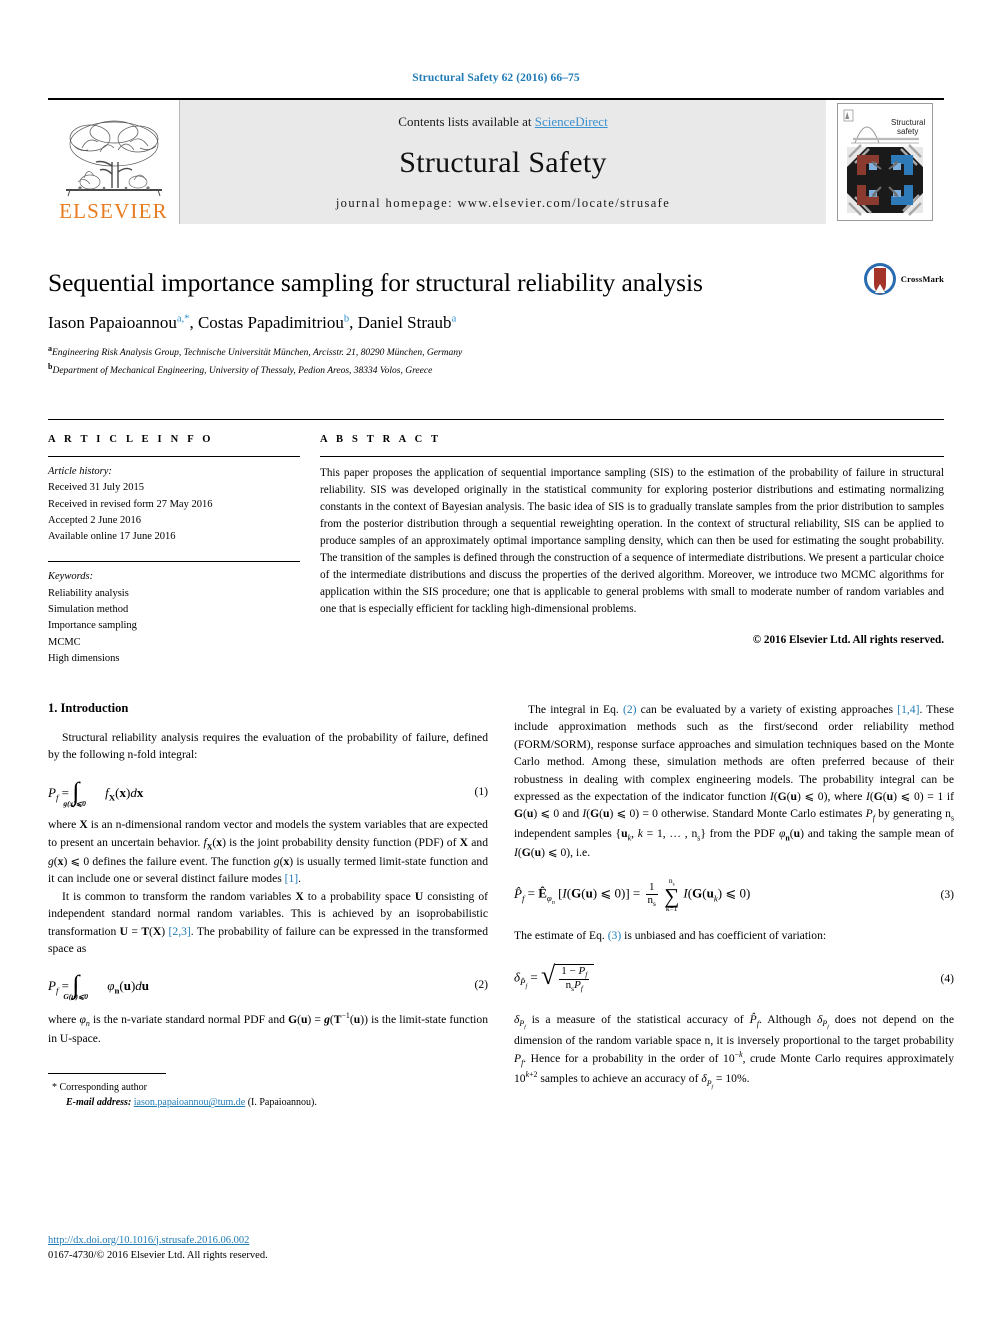  Describe the element at coordinates (481, 791) in the screenshot. I see `equation-1-number: (1)` at that location.